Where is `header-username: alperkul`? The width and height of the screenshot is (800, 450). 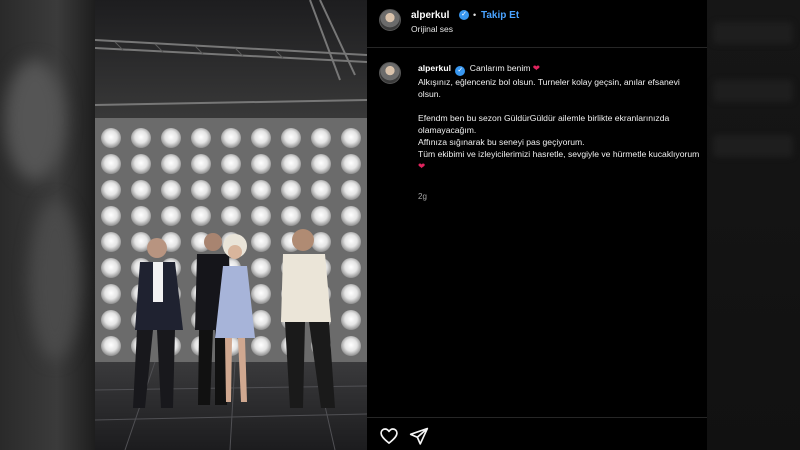 header-username: alperkul is located at coordinates (430, 15).